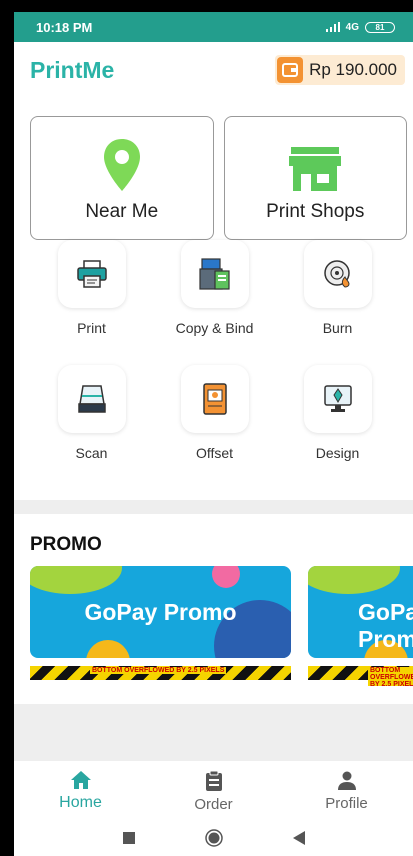 Image resolution: width=413 pixels, height=856 pixels. I want to click on home-button-icon, so click(213, 838).